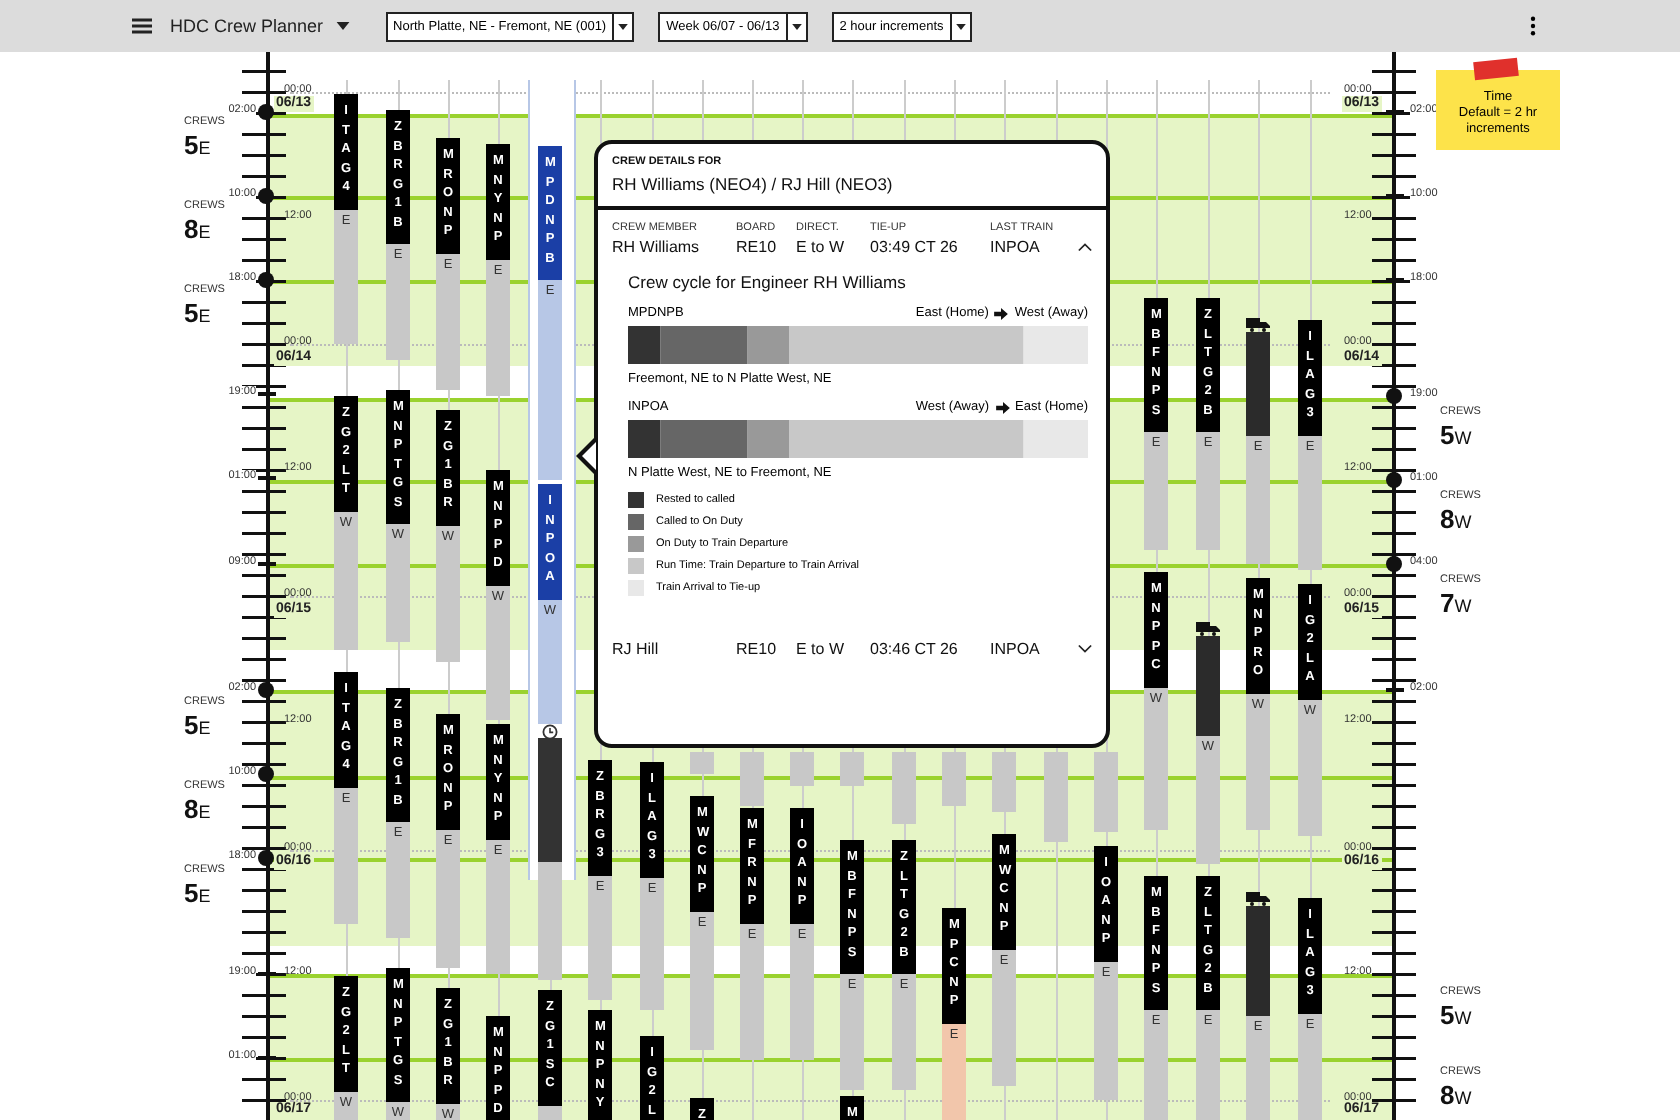 This screenshot has width=1680, height=1120. Describe the element at coordinates (852, 649) in the screenshot. I see `crew-member-row: RJ Hill RE10 E to W 03:46 CT 26 INPOA` at that location.